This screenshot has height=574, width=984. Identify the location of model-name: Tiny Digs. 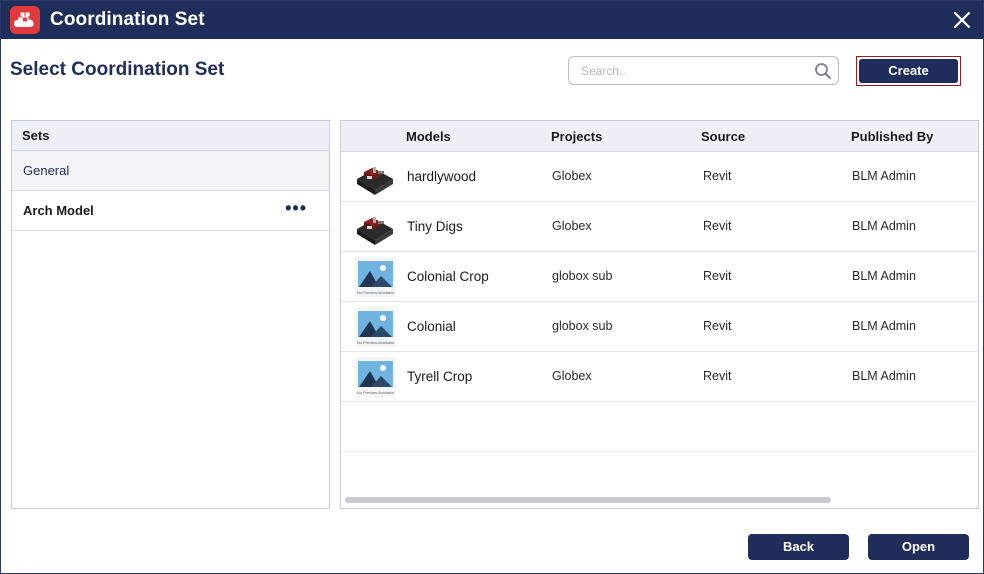
(435, 226).